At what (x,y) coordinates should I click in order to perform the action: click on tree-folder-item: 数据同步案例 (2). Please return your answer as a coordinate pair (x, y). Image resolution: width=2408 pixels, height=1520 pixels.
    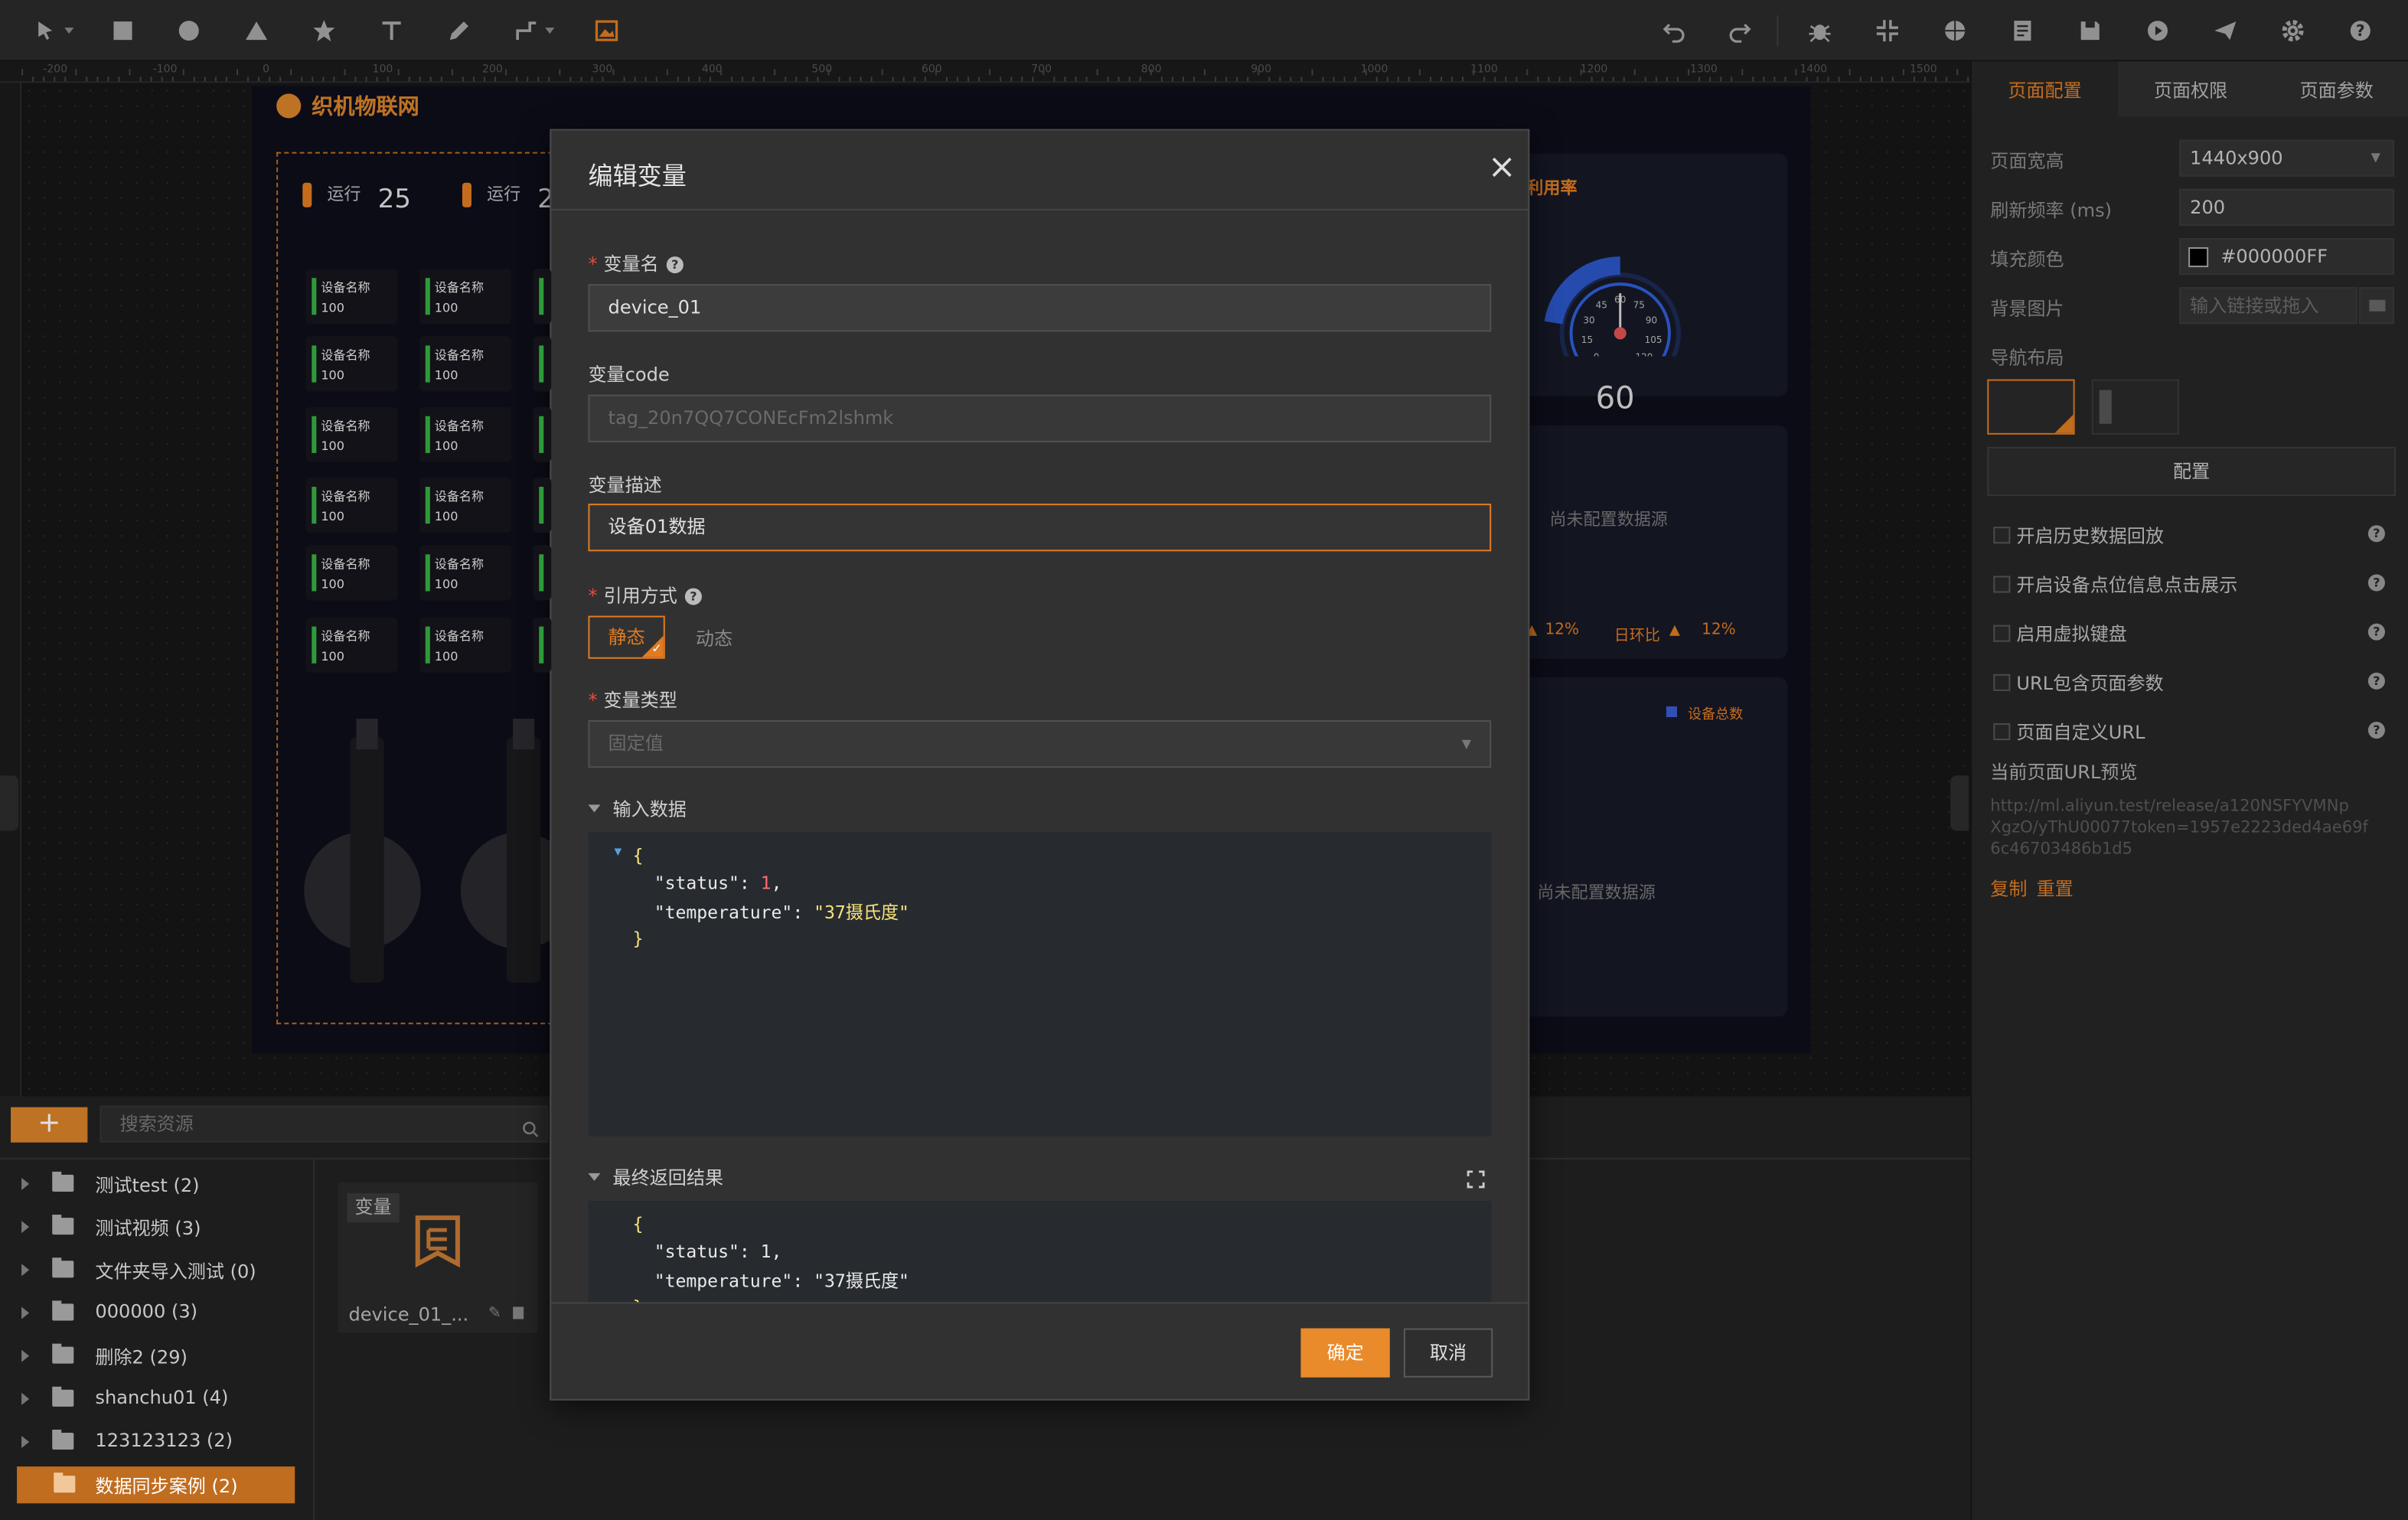
    Looking at the image, I should click on (156, 1485).